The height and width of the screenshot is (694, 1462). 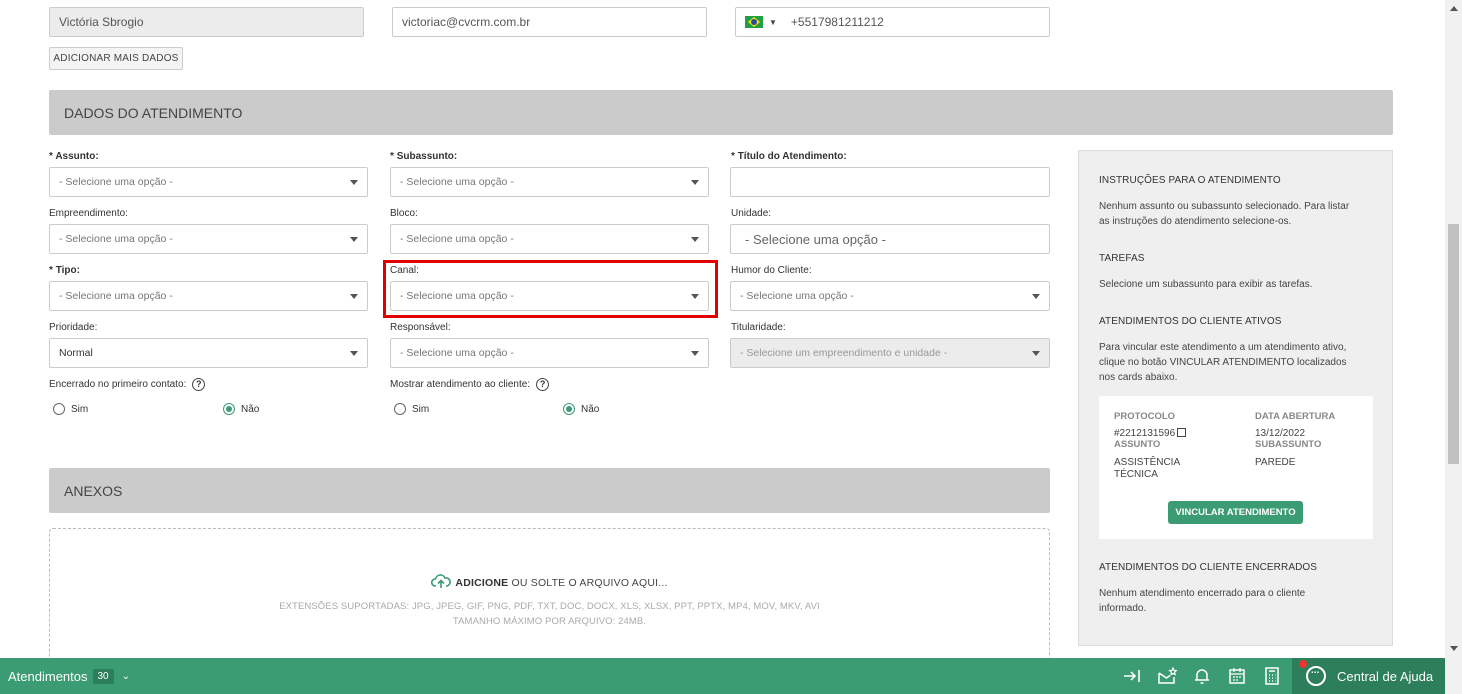 I want to click on calculator-icon, so click(x=1272, y=676).